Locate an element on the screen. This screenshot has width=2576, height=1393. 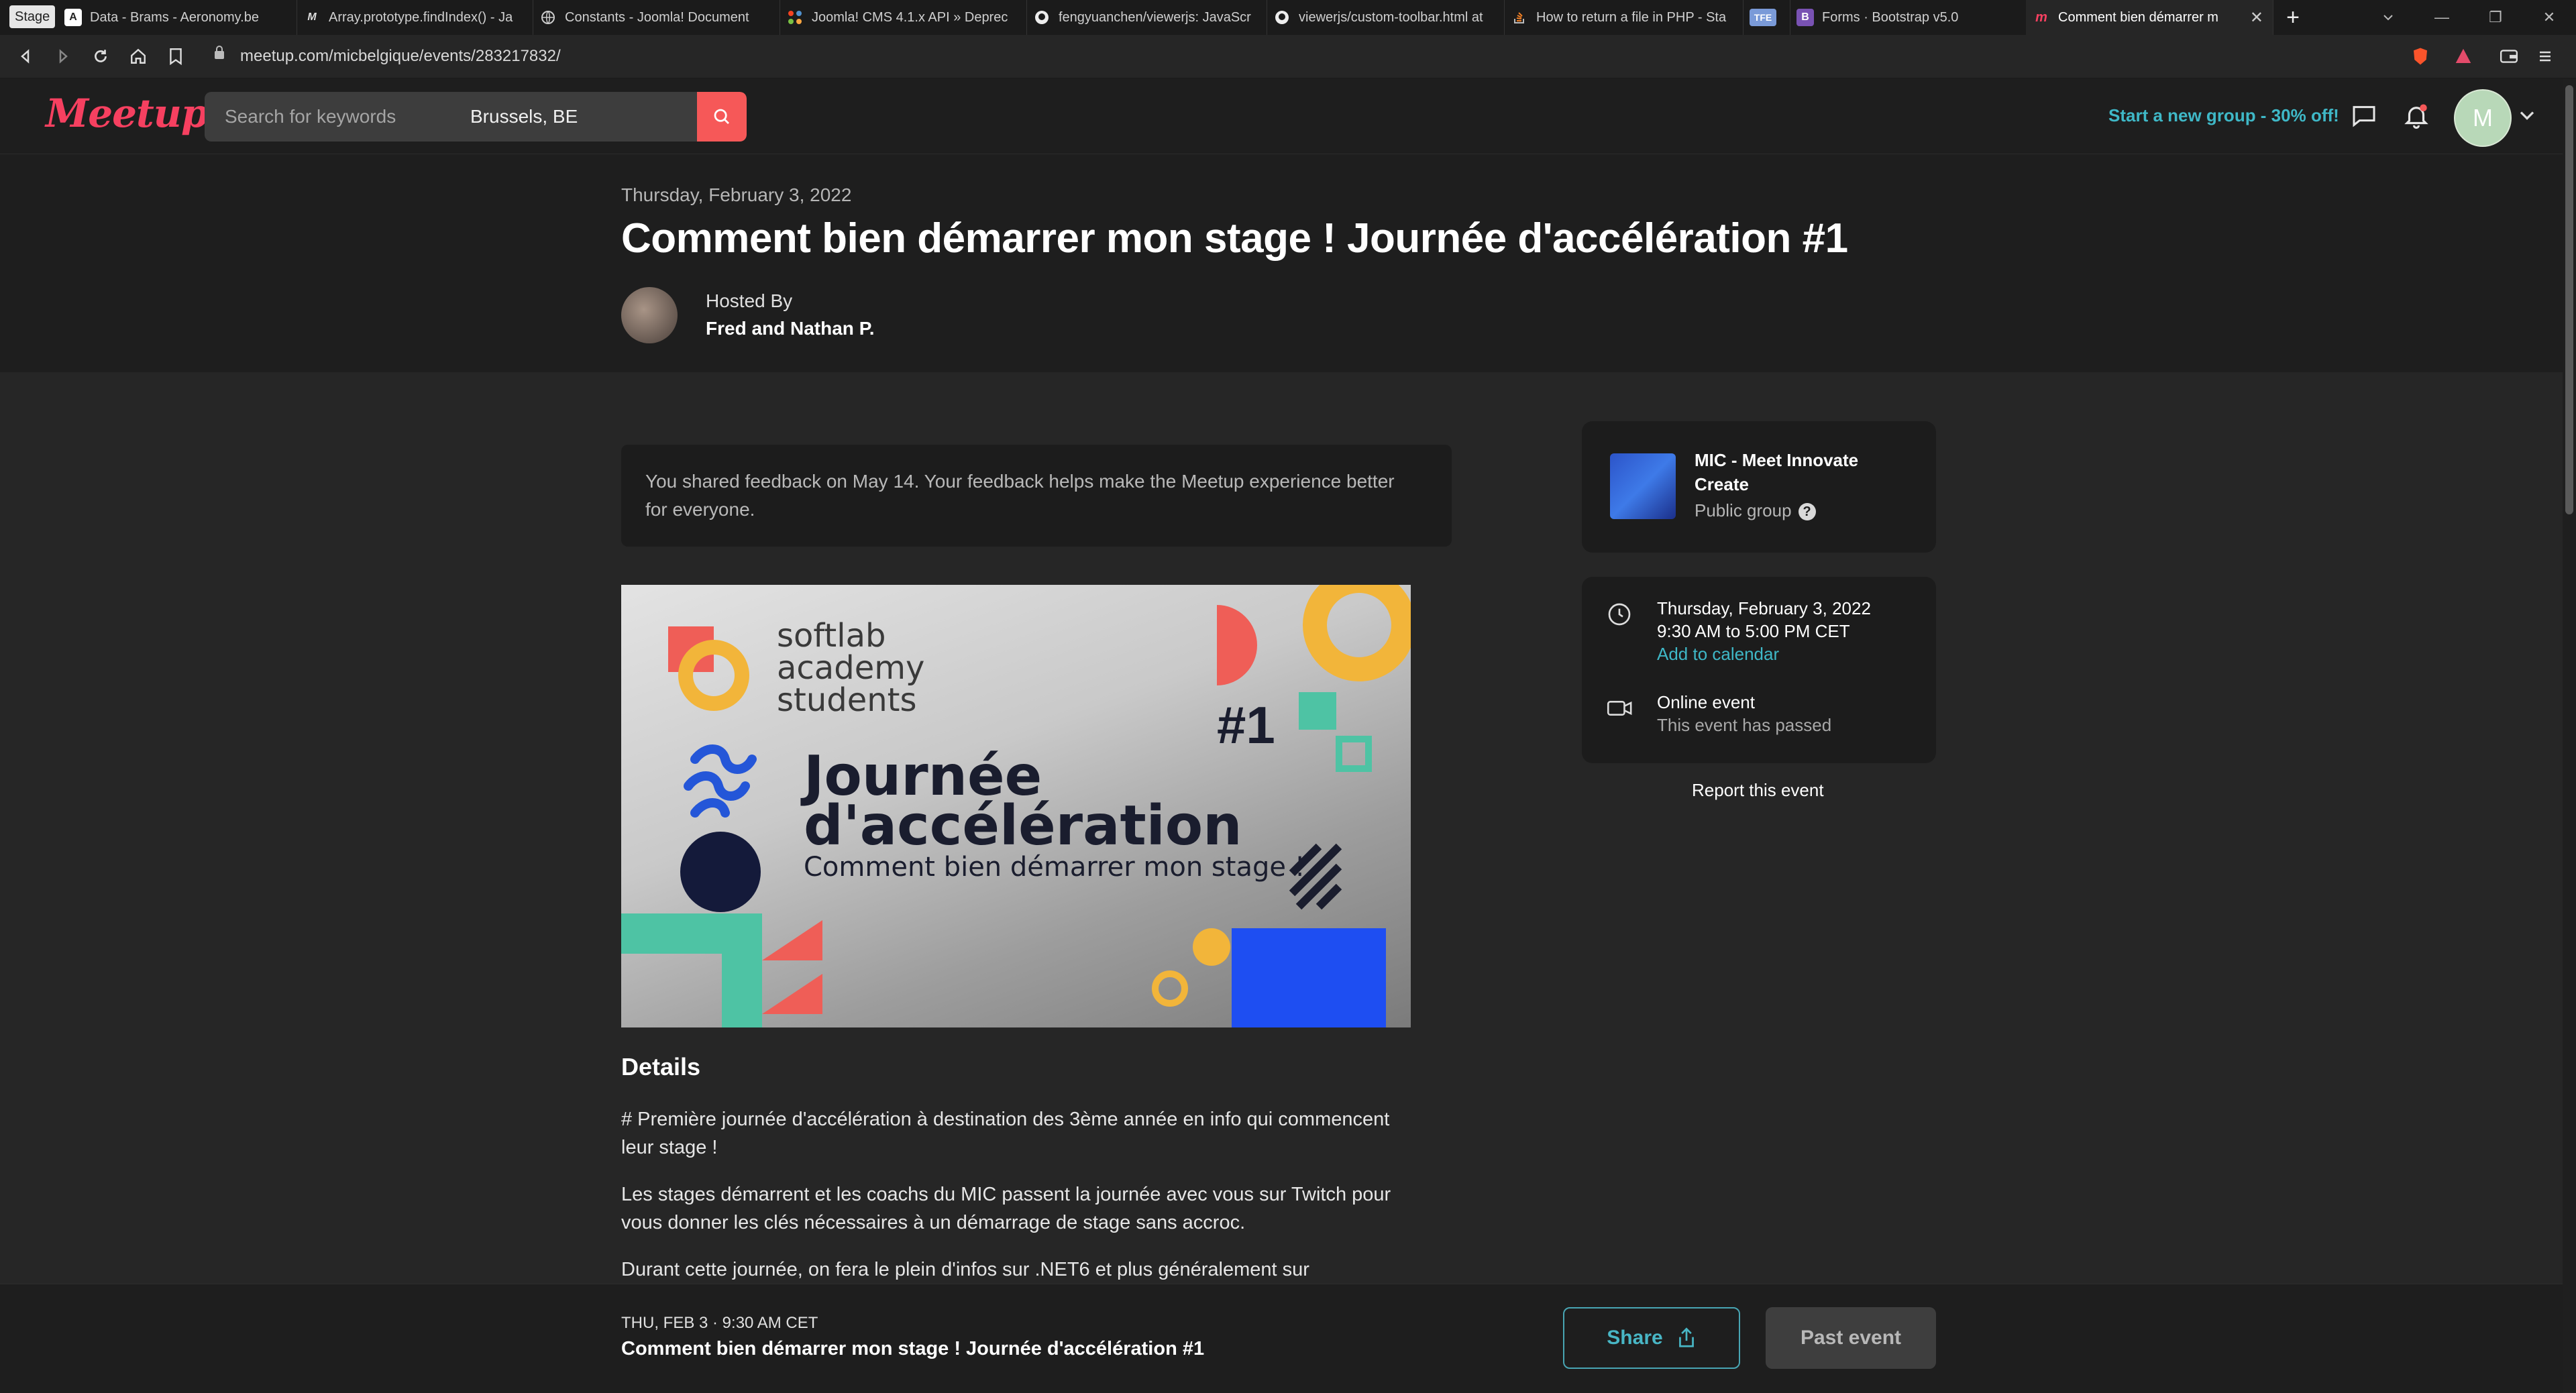
search-input: Search for keywords is located at coordinates (310, 117).